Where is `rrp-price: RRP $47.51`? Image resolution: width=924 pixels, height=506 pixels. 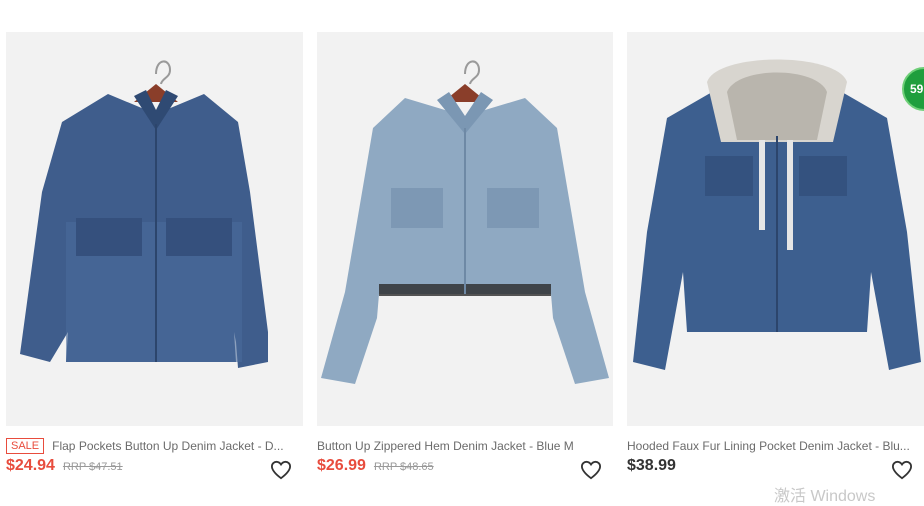
rrp-price: RRP $47.51 is located at coordinates (92, 467).